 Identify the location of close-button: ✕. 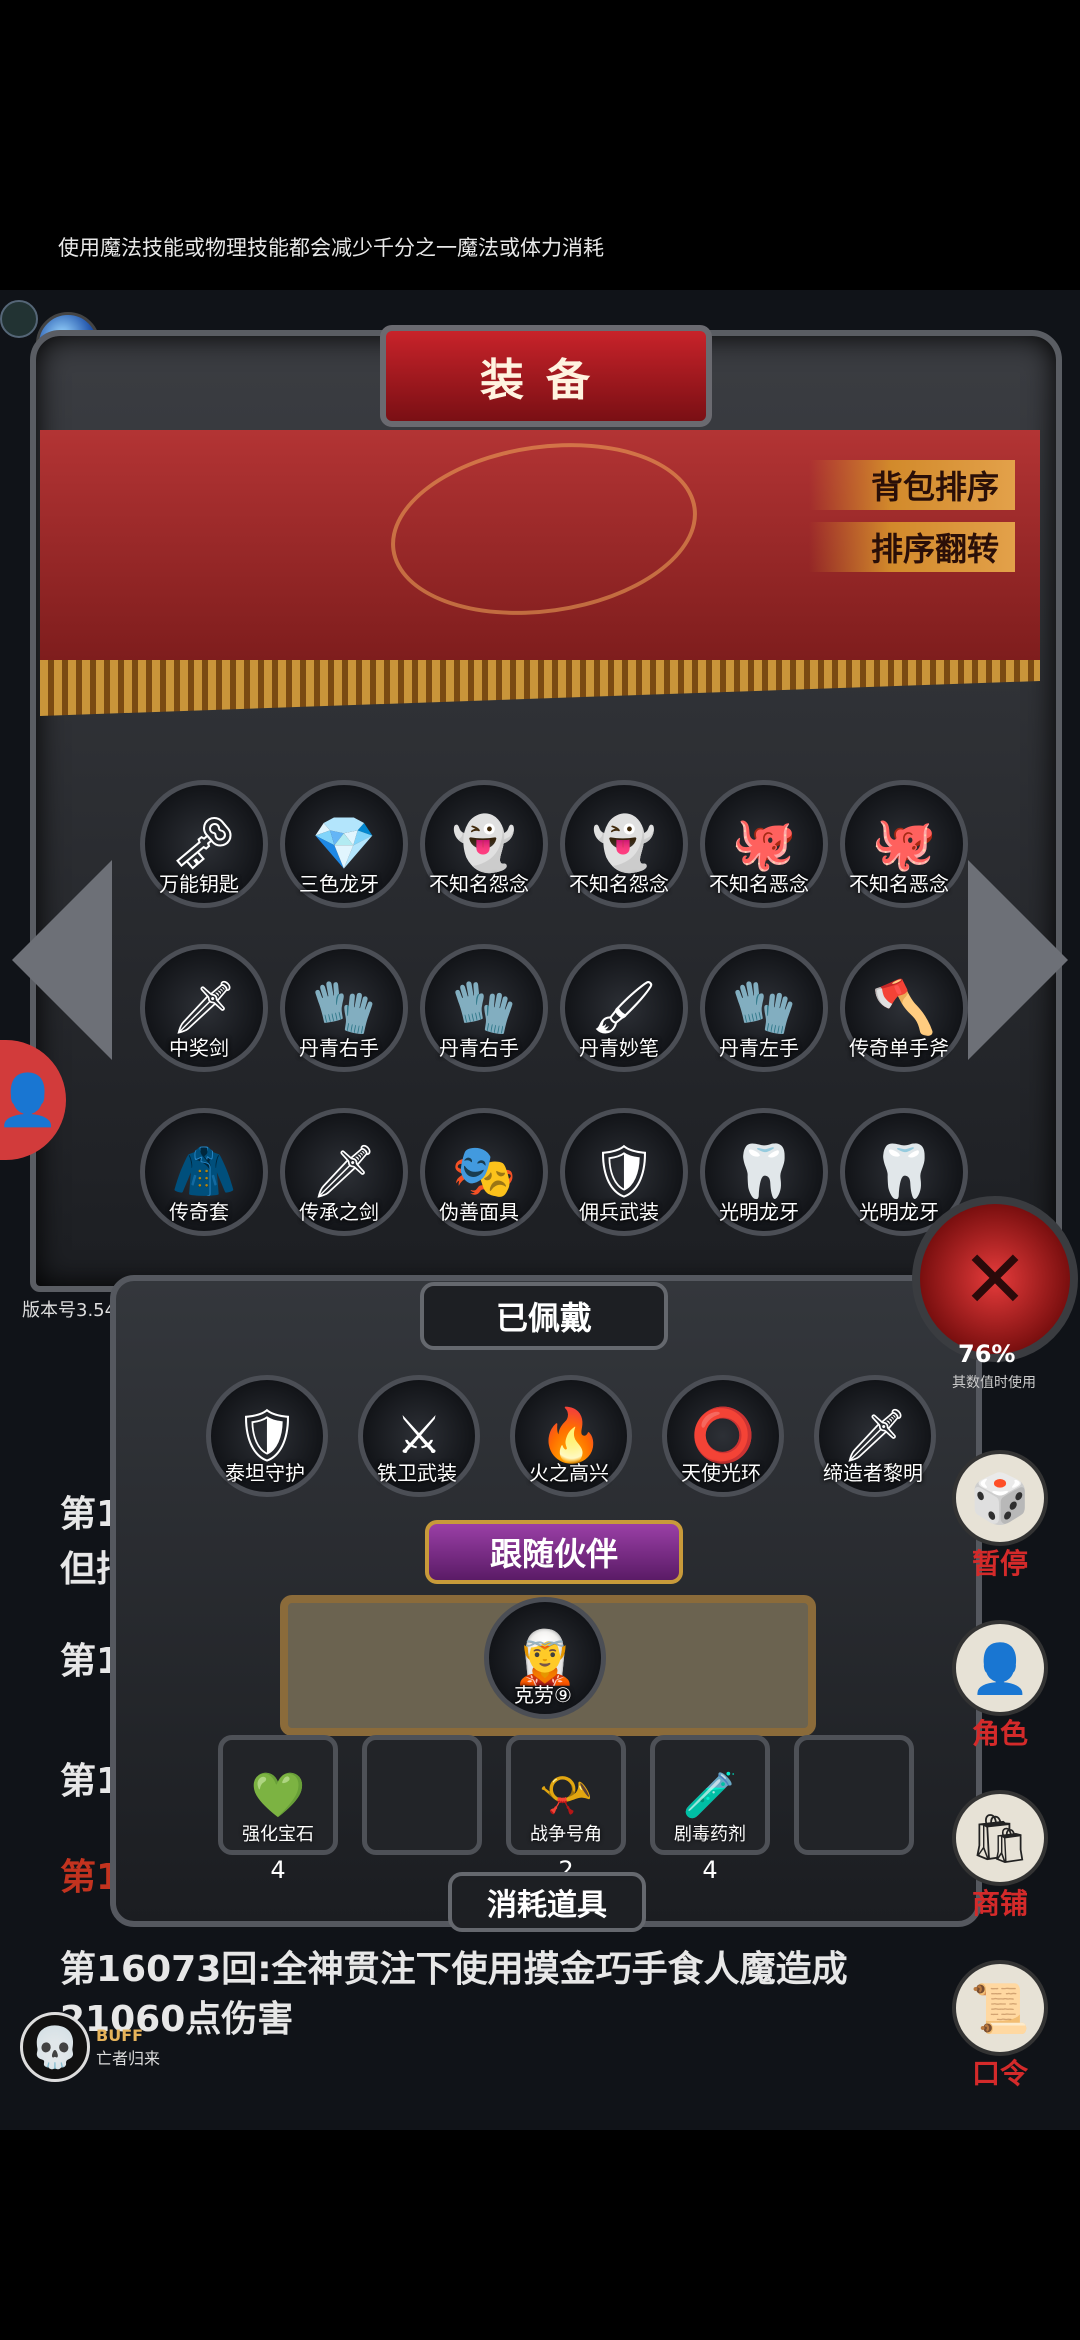
(995, 1279).